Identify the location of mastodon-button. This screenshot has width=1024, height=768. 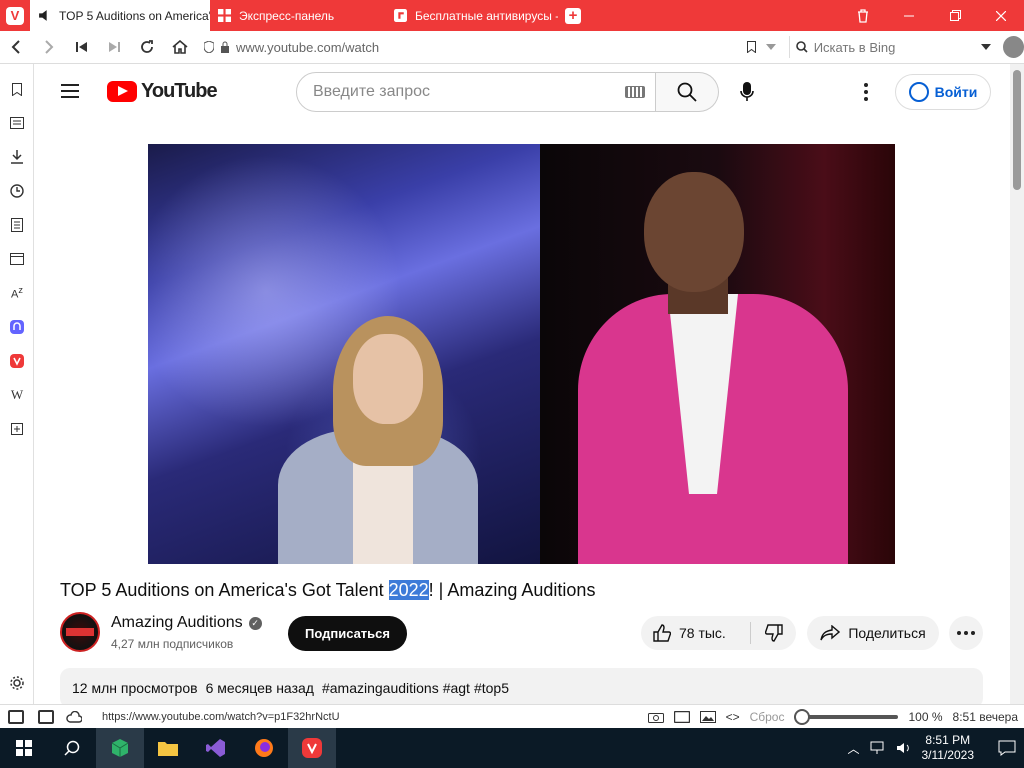
(17, 327).